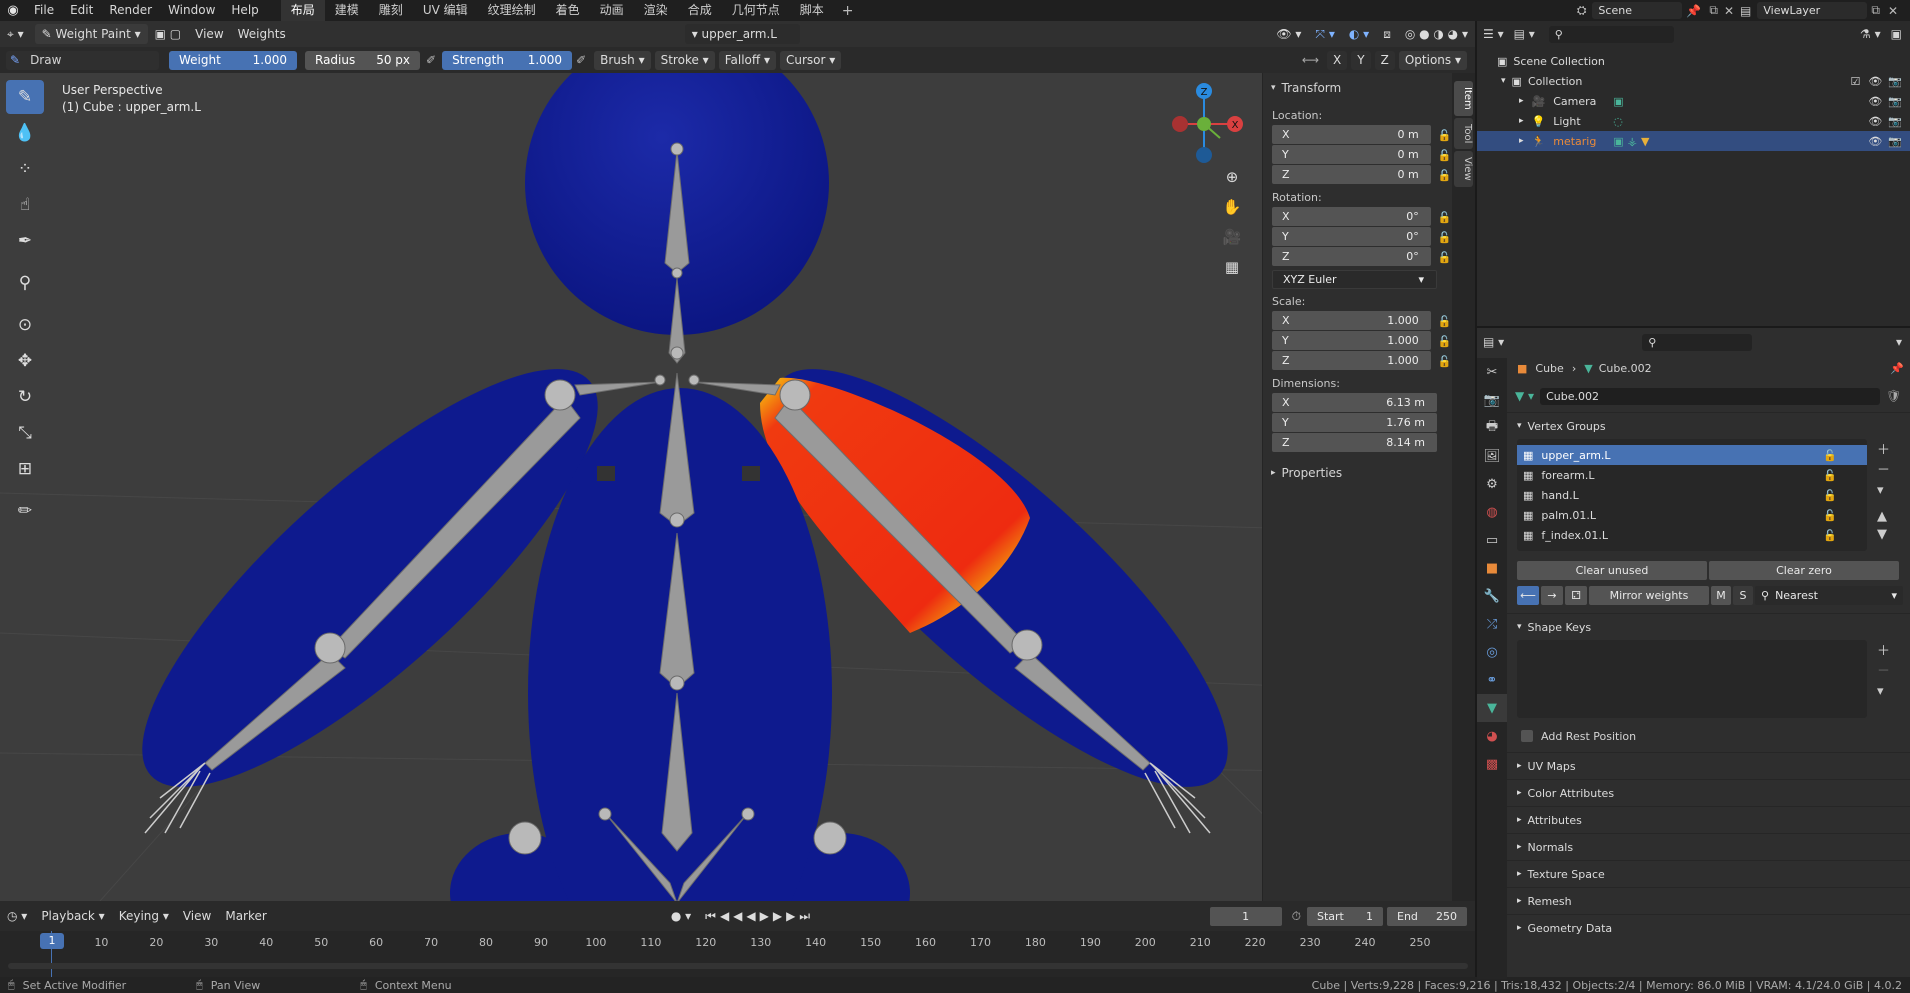 The width and height of the screenshot is (1910, 993). What do you see at coordinates (25, 133) in the screenshot?
I see `blur-brush-icon: 💧` at bounding box center [25, 133].